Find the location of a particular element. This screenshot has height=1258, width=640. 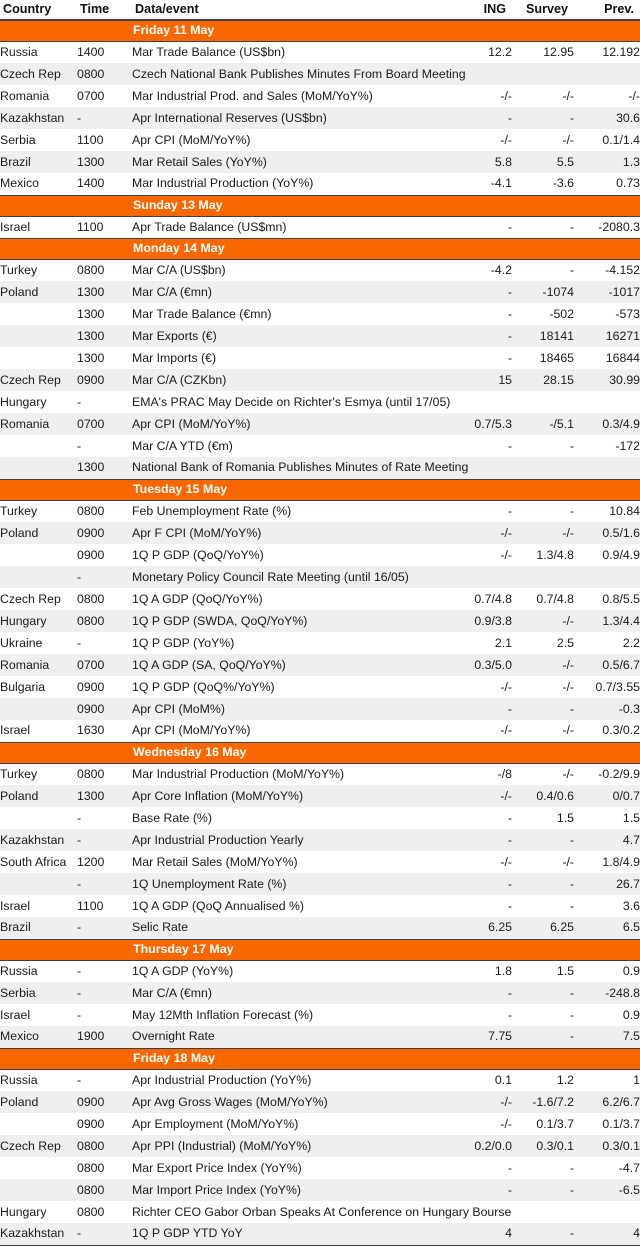

cell-event: Mar Imports (€) is located at coordinates (291, 358).